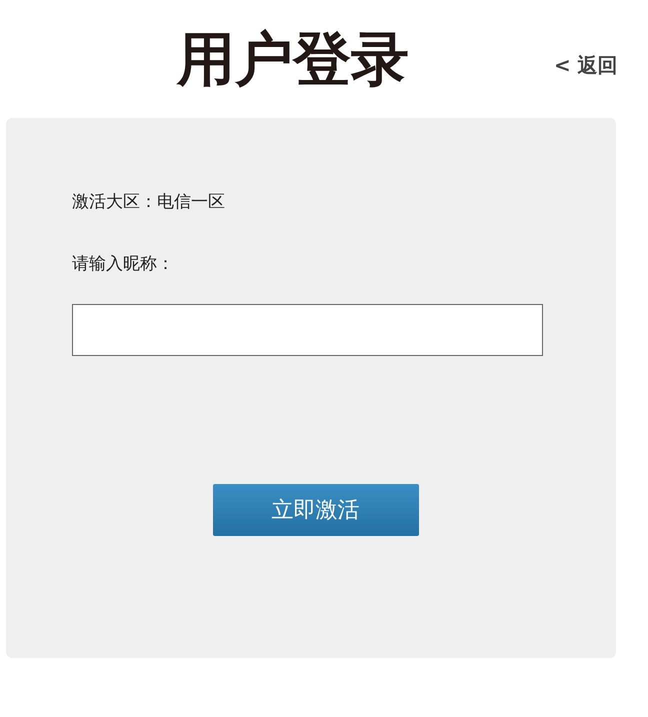 The height and width of the screenshot is (717, 648). Describe the element at coordinates (315, 510) in the screenshot. I see `activate-button: 立即激活` at that location.